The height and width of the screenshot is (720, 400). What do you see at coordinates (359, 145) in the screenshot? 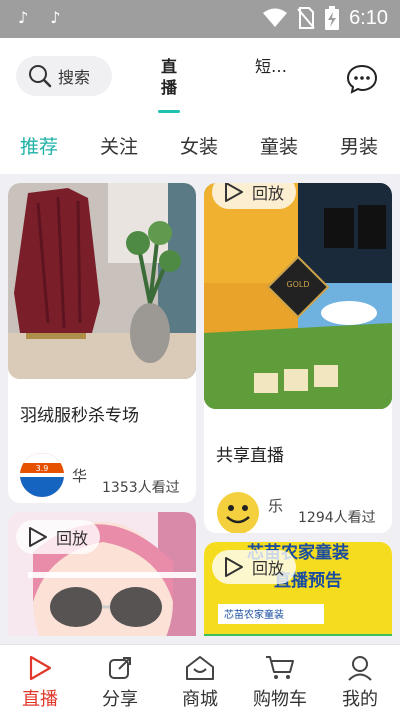
I see `category-mens: 男装` at bounding box center [359, 145].